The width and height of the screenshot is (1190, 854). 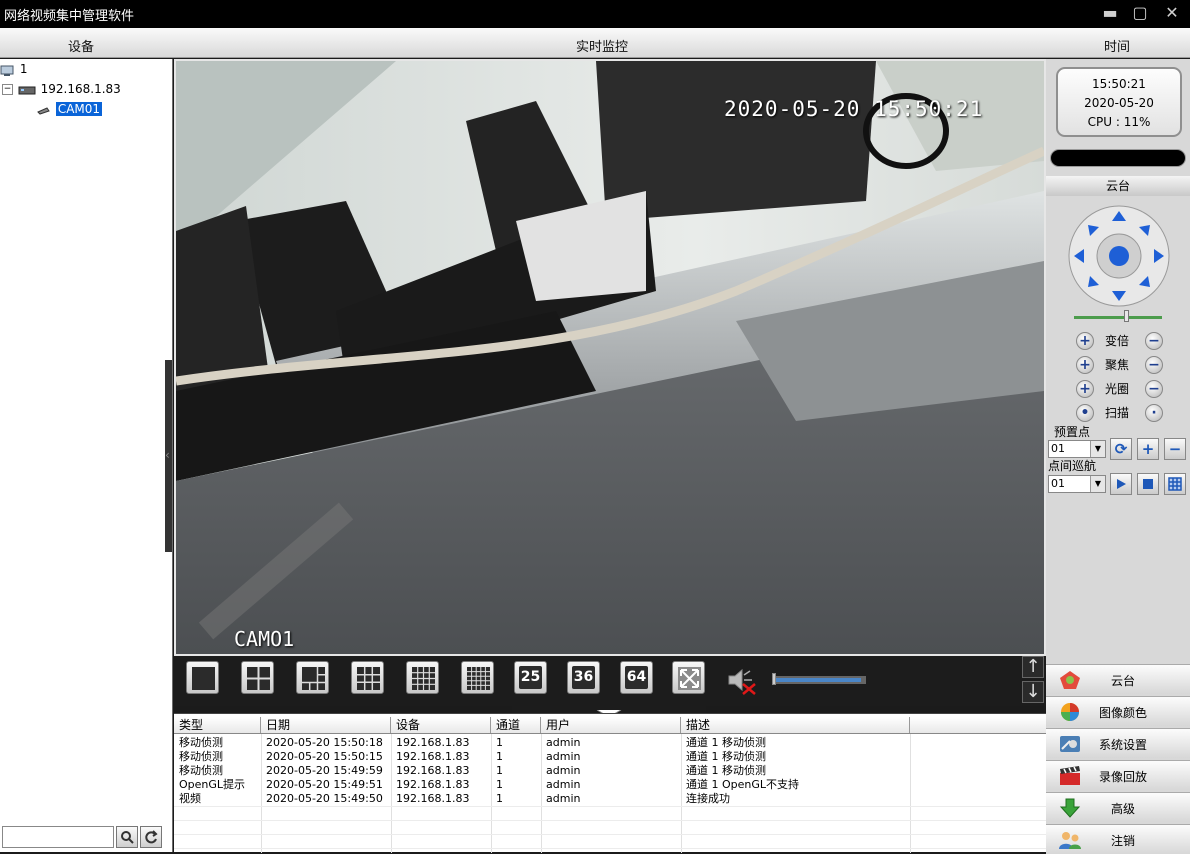 I want to click on cruise-grid-button, so click(x=1175, y=484).